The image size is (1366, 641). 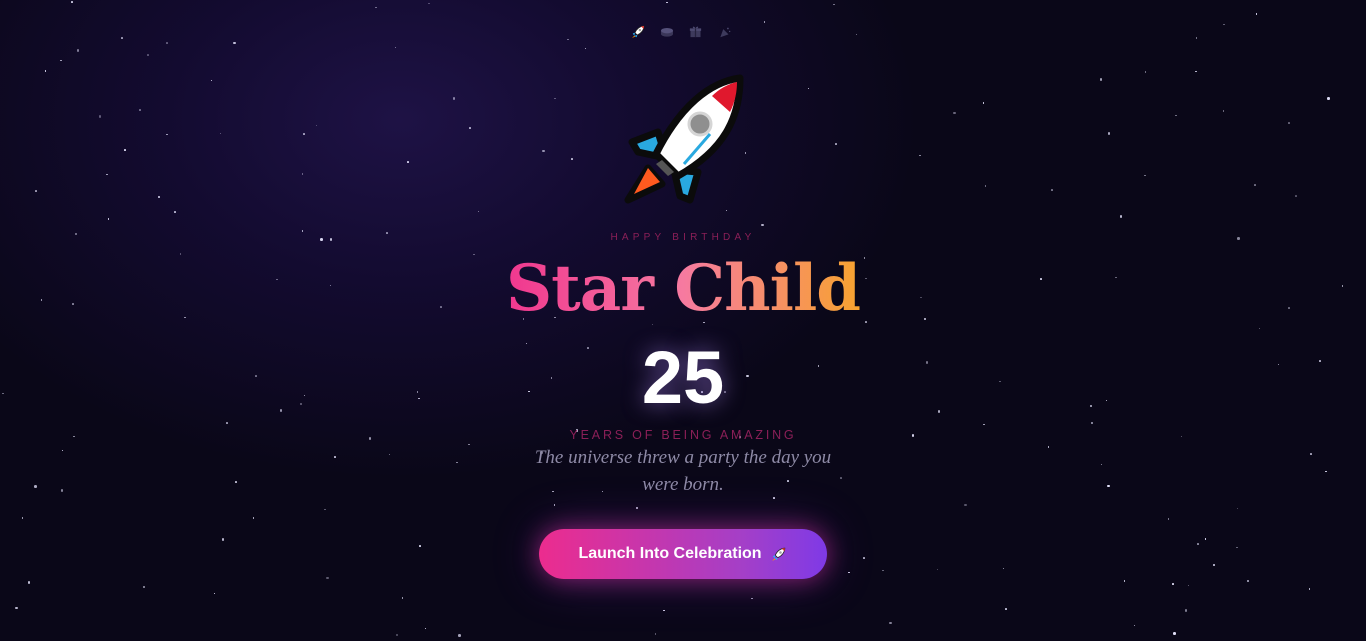 What do you see at coordinates (683, 554) in the screenshot?
I see `launch-celebration-button: Launch Into Celebration` at bounding box center [683, 554].